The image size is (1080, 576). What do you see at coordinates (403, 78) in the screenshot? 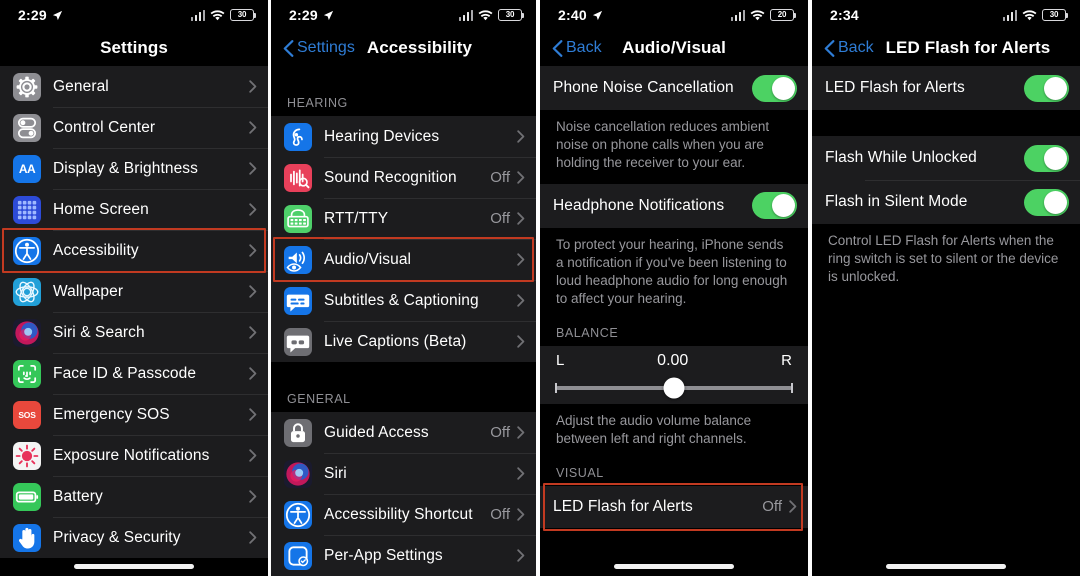
I see `section-spacer` at bounding box center [403, 78].